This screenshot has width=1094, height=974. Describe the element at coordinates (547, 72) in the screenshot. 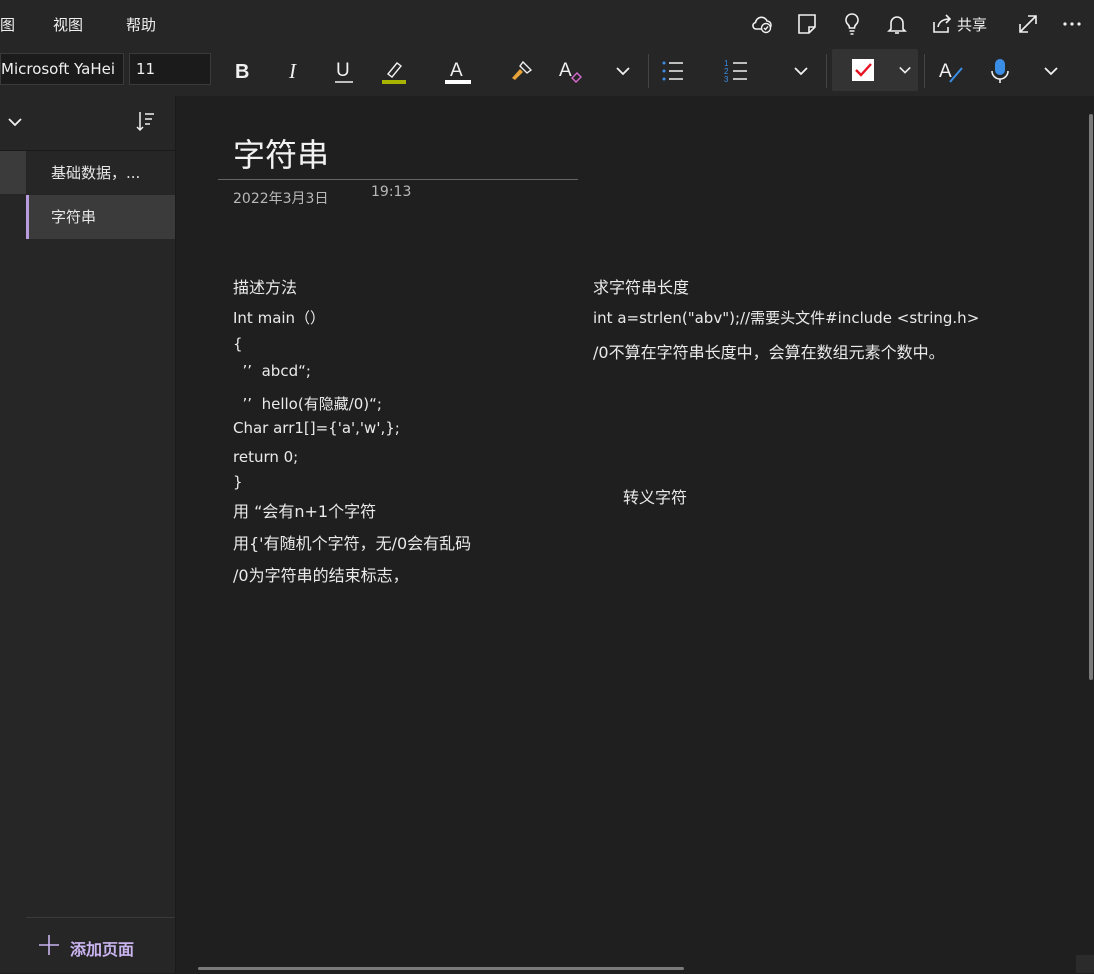

I see `formatting-toolbar: Microsoft YaHei 11 B I U A A 123 A` at that location.